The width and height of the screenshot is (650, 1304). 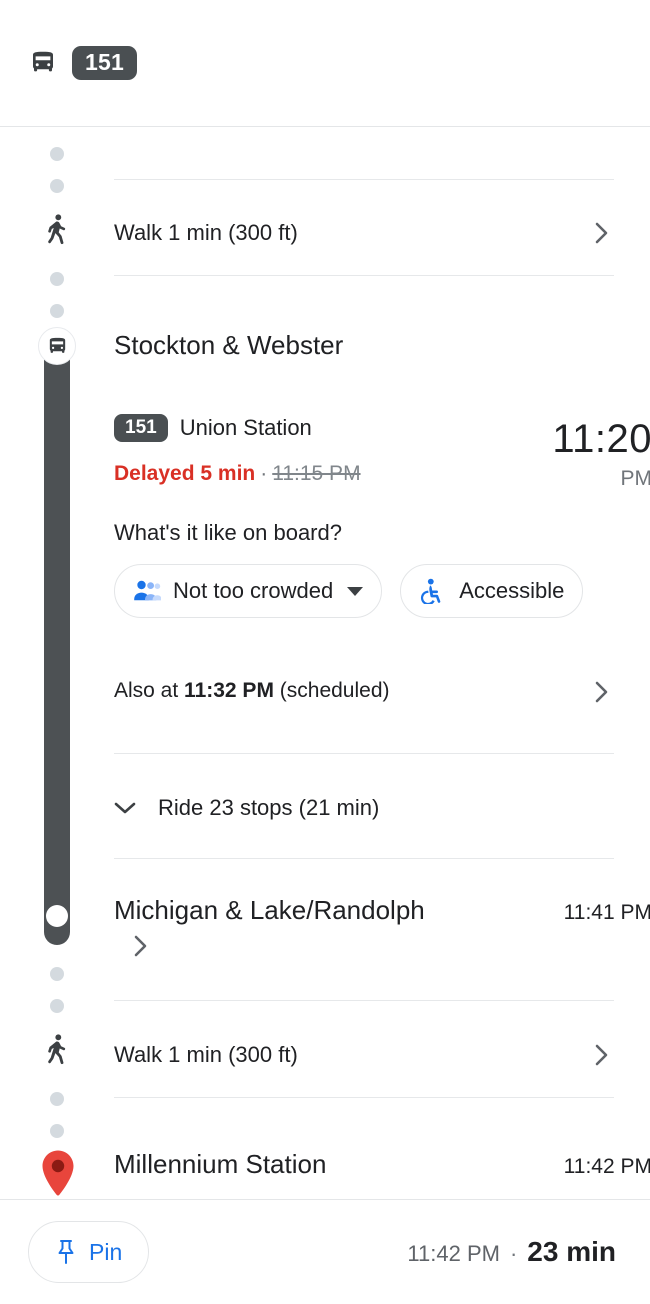 I want to click on alight-node, so click(x=57, y=916).